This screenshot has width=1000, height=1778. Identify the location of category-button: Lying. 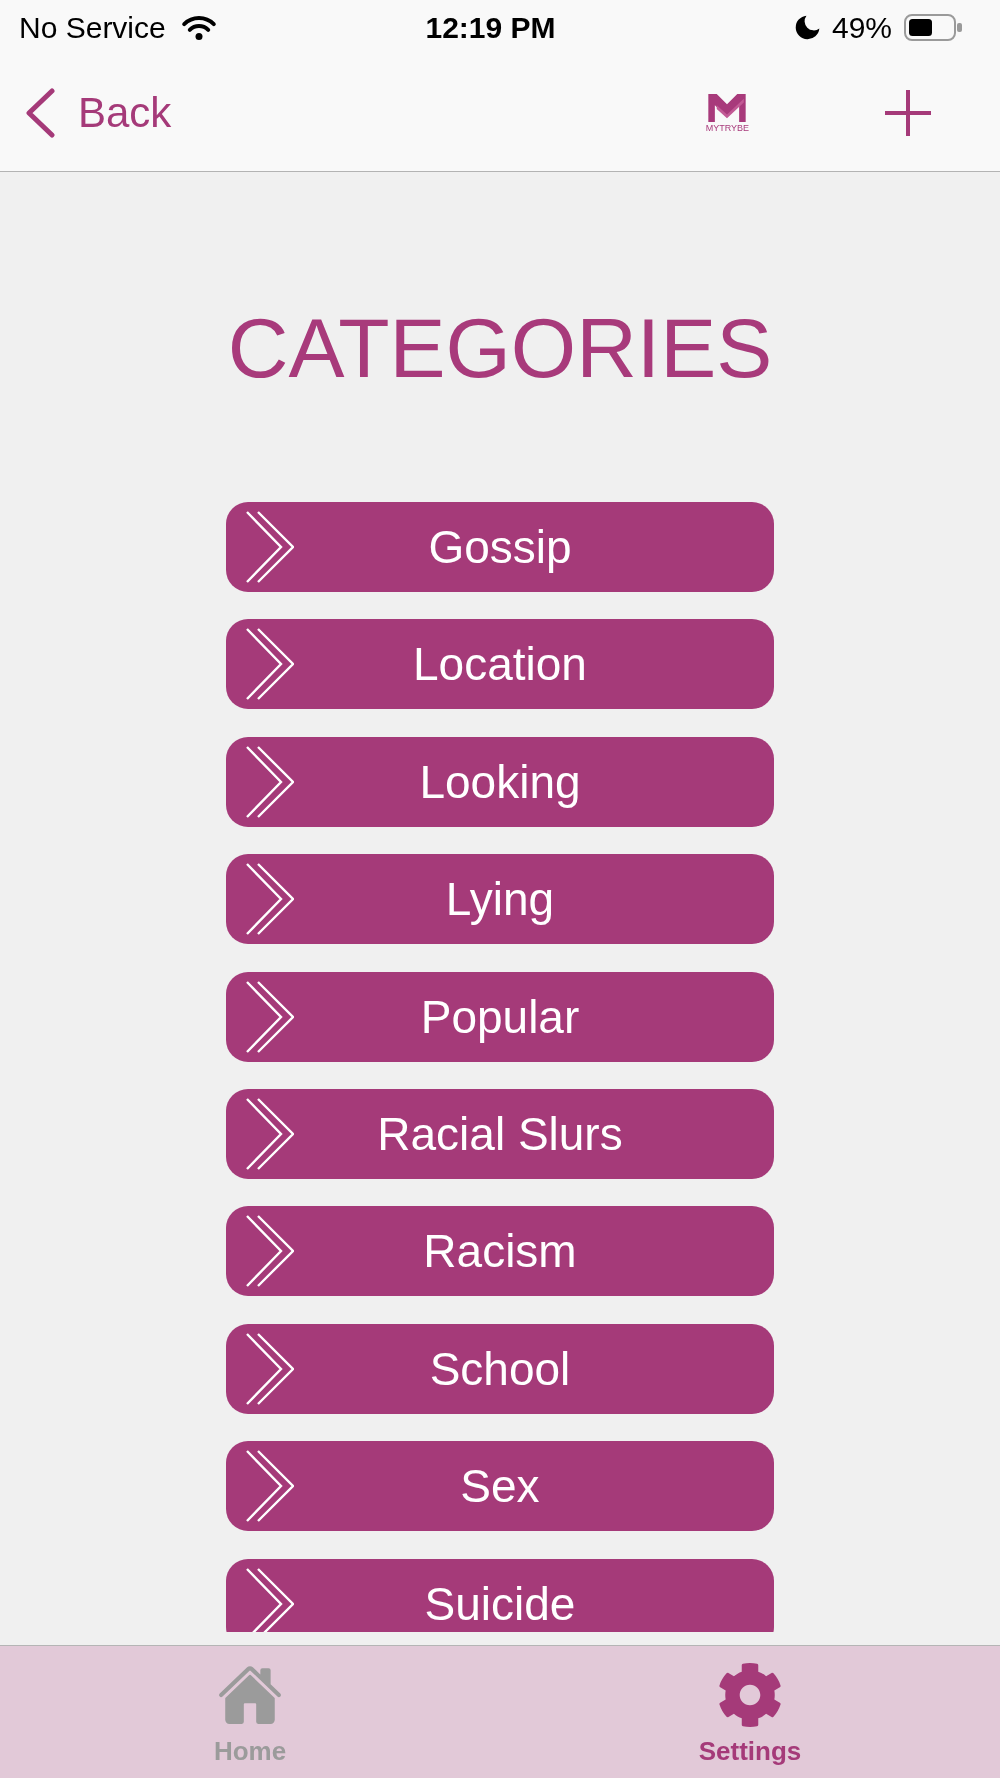
(500, 899).